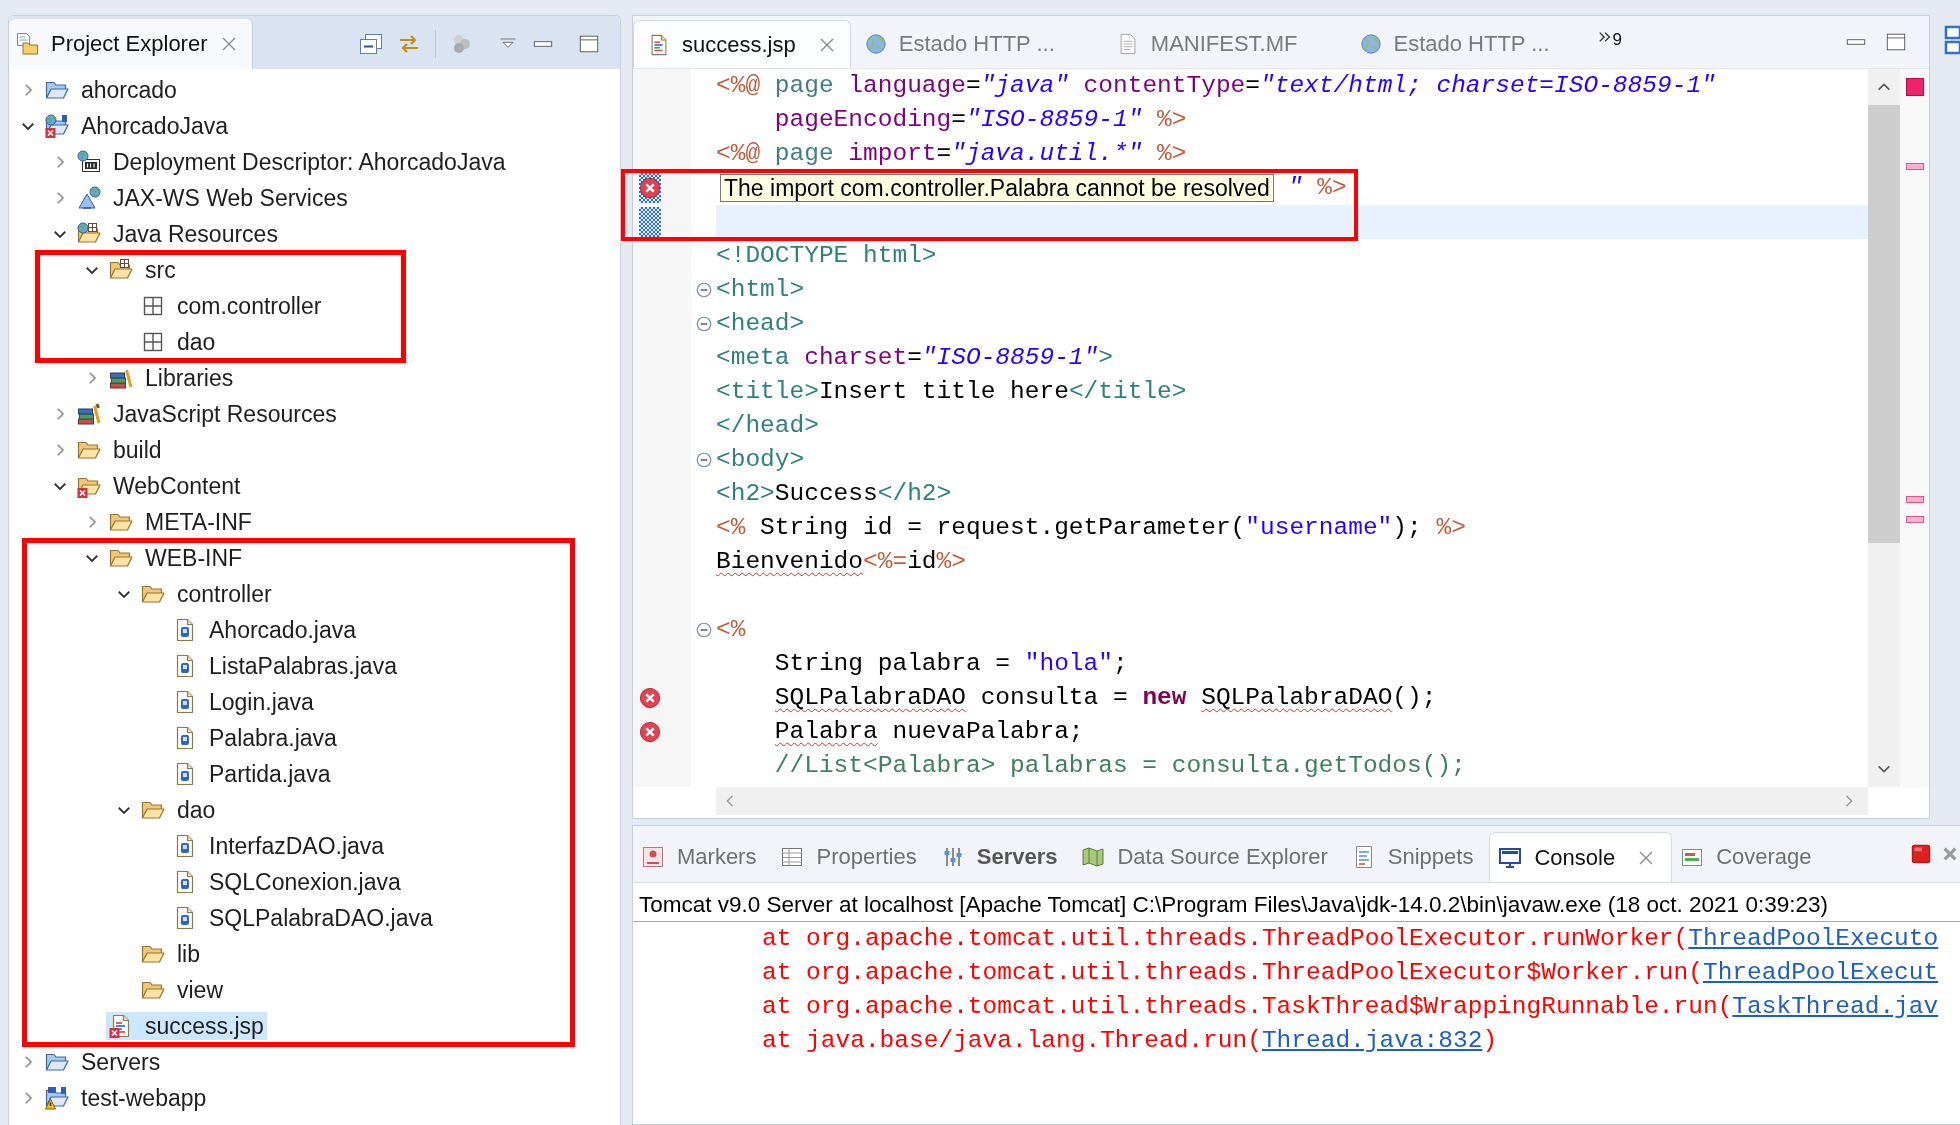 This screenshot has width=1960, height=1125. I want to click on console-line: at java.base/java.lang.Thread.run(Thread.java:832), so click(1130, 1041).